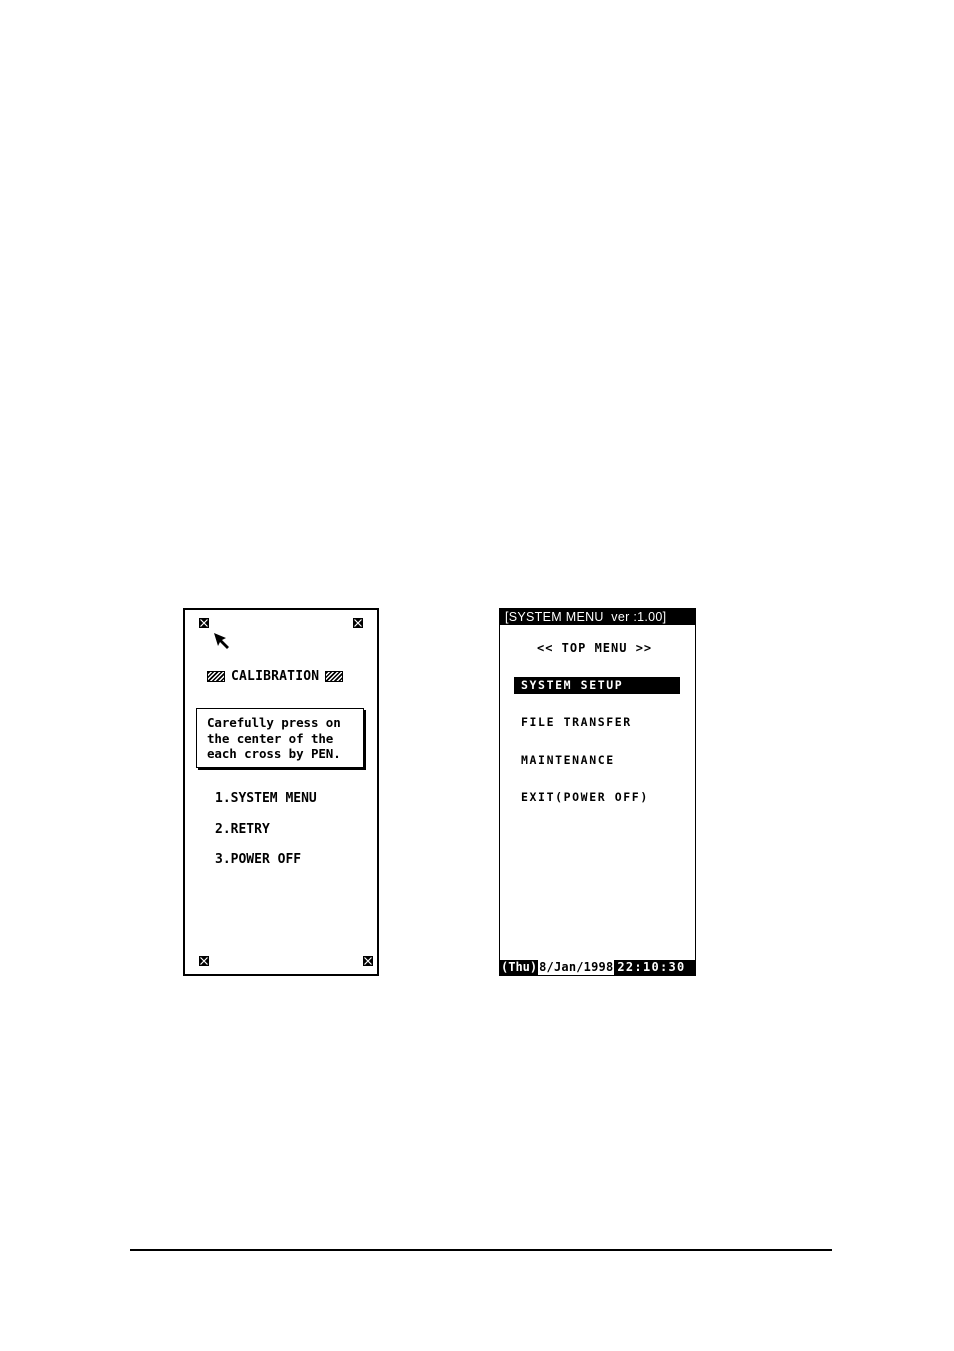 The height and width of the screenshot is (1351, 954). I want to click on menu-item-maintenance: MAINTENANCE, so click(597, 760).